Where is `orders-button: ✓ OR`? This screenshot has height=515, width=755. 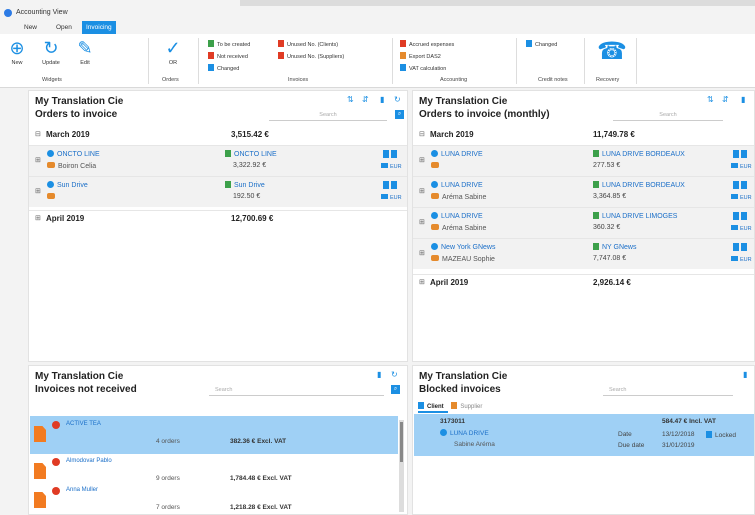 orders-button: ✓ OR is located at coordinates (173, 52).